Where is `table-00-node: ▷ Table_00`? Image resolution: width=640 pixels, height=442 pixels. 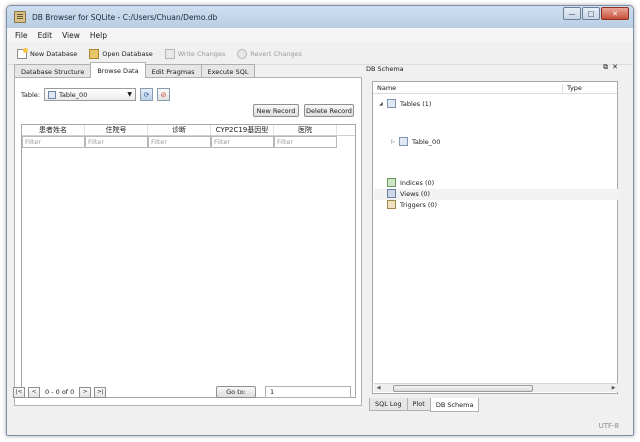
table-00-node: ▷ Table_00 is located at coordinates (415, 141).